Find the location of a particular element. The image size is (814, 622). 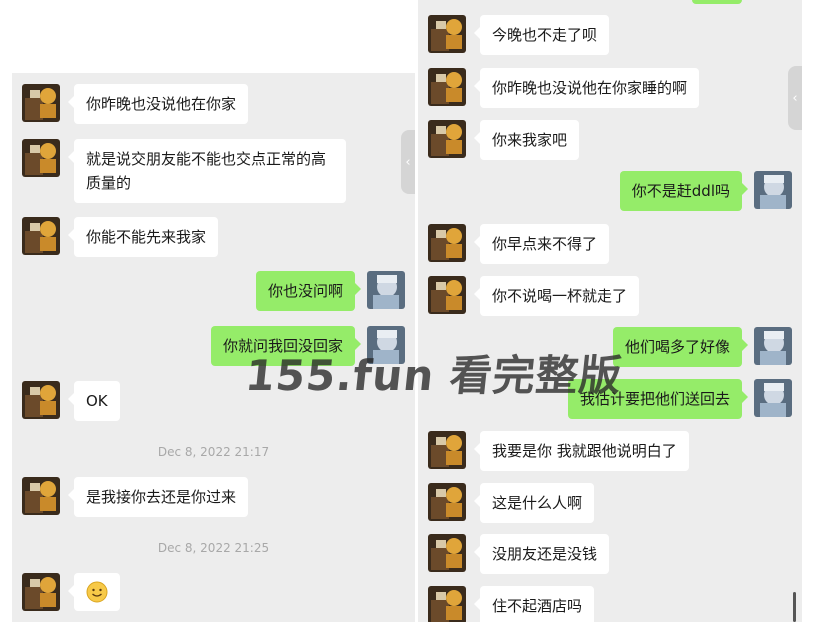

incoming-message-bubble: 这是什么人啊 is located at coordinates (534, 503).